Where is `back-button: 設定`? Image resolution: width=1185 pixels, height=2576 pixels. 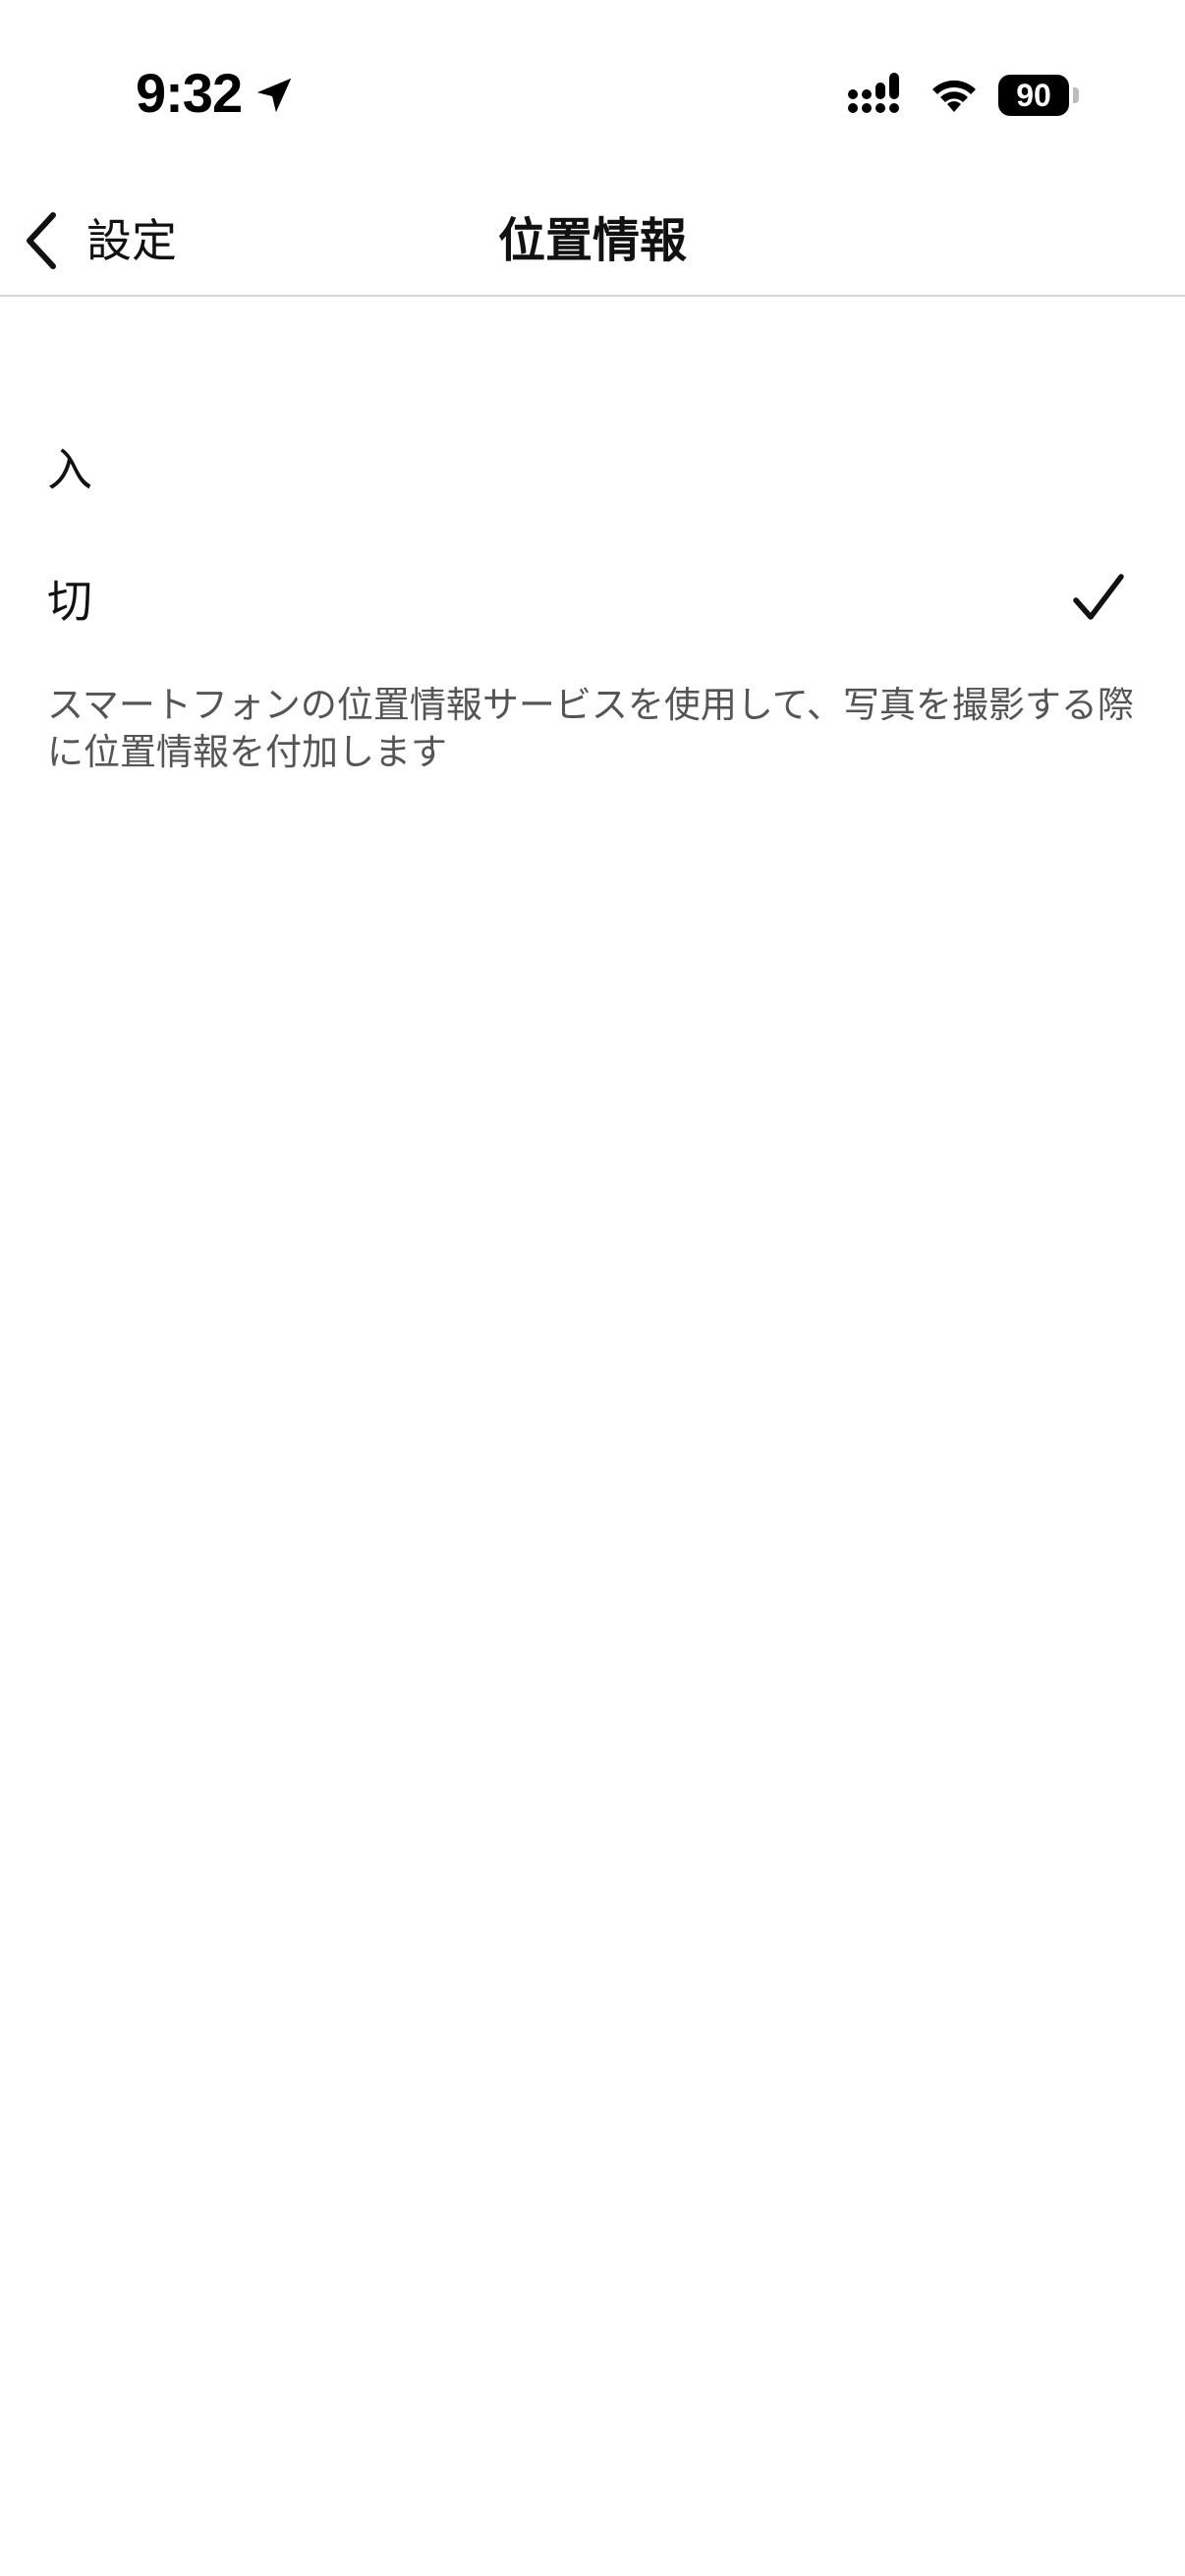 back-button: 設定 is located at coordinates (99, 240).